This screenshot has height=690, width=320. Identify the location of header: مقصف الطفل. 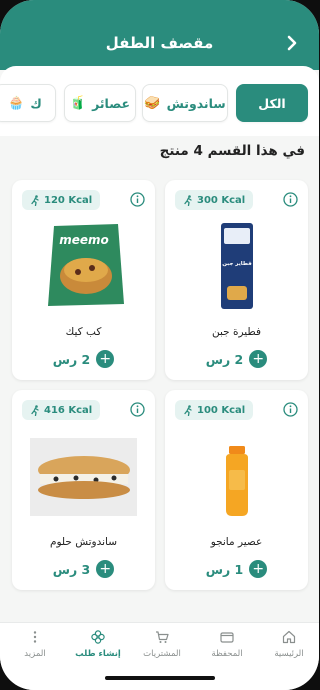
(159, 35).